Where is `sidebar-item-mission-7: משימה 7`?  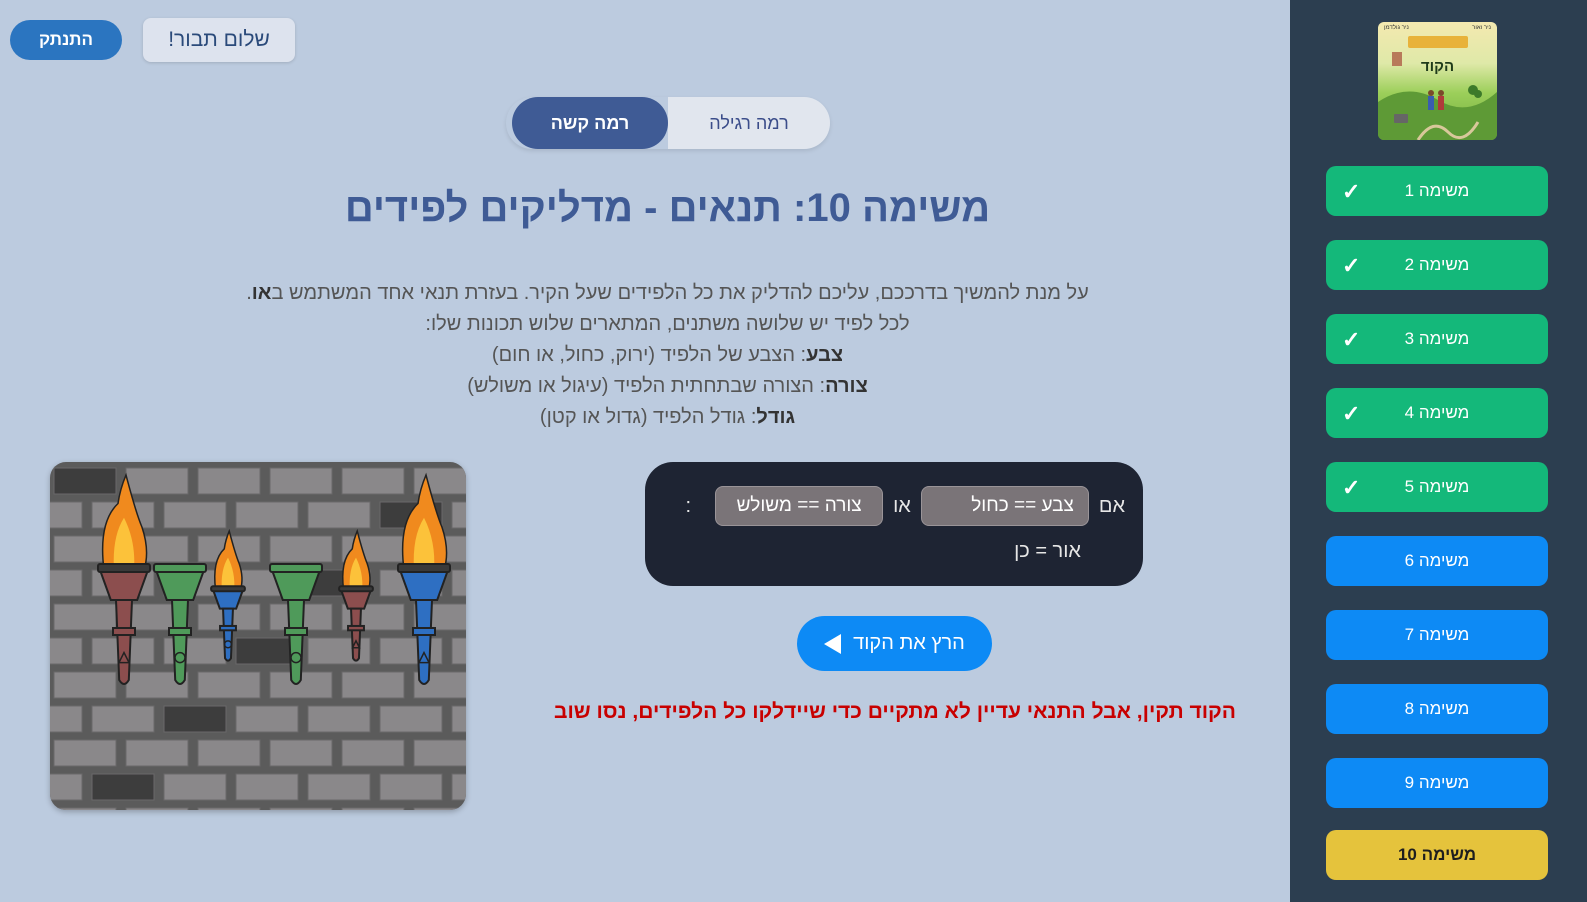
sidebar-item-mission-7: משימה 7 is located at coordinates (1437, 635).